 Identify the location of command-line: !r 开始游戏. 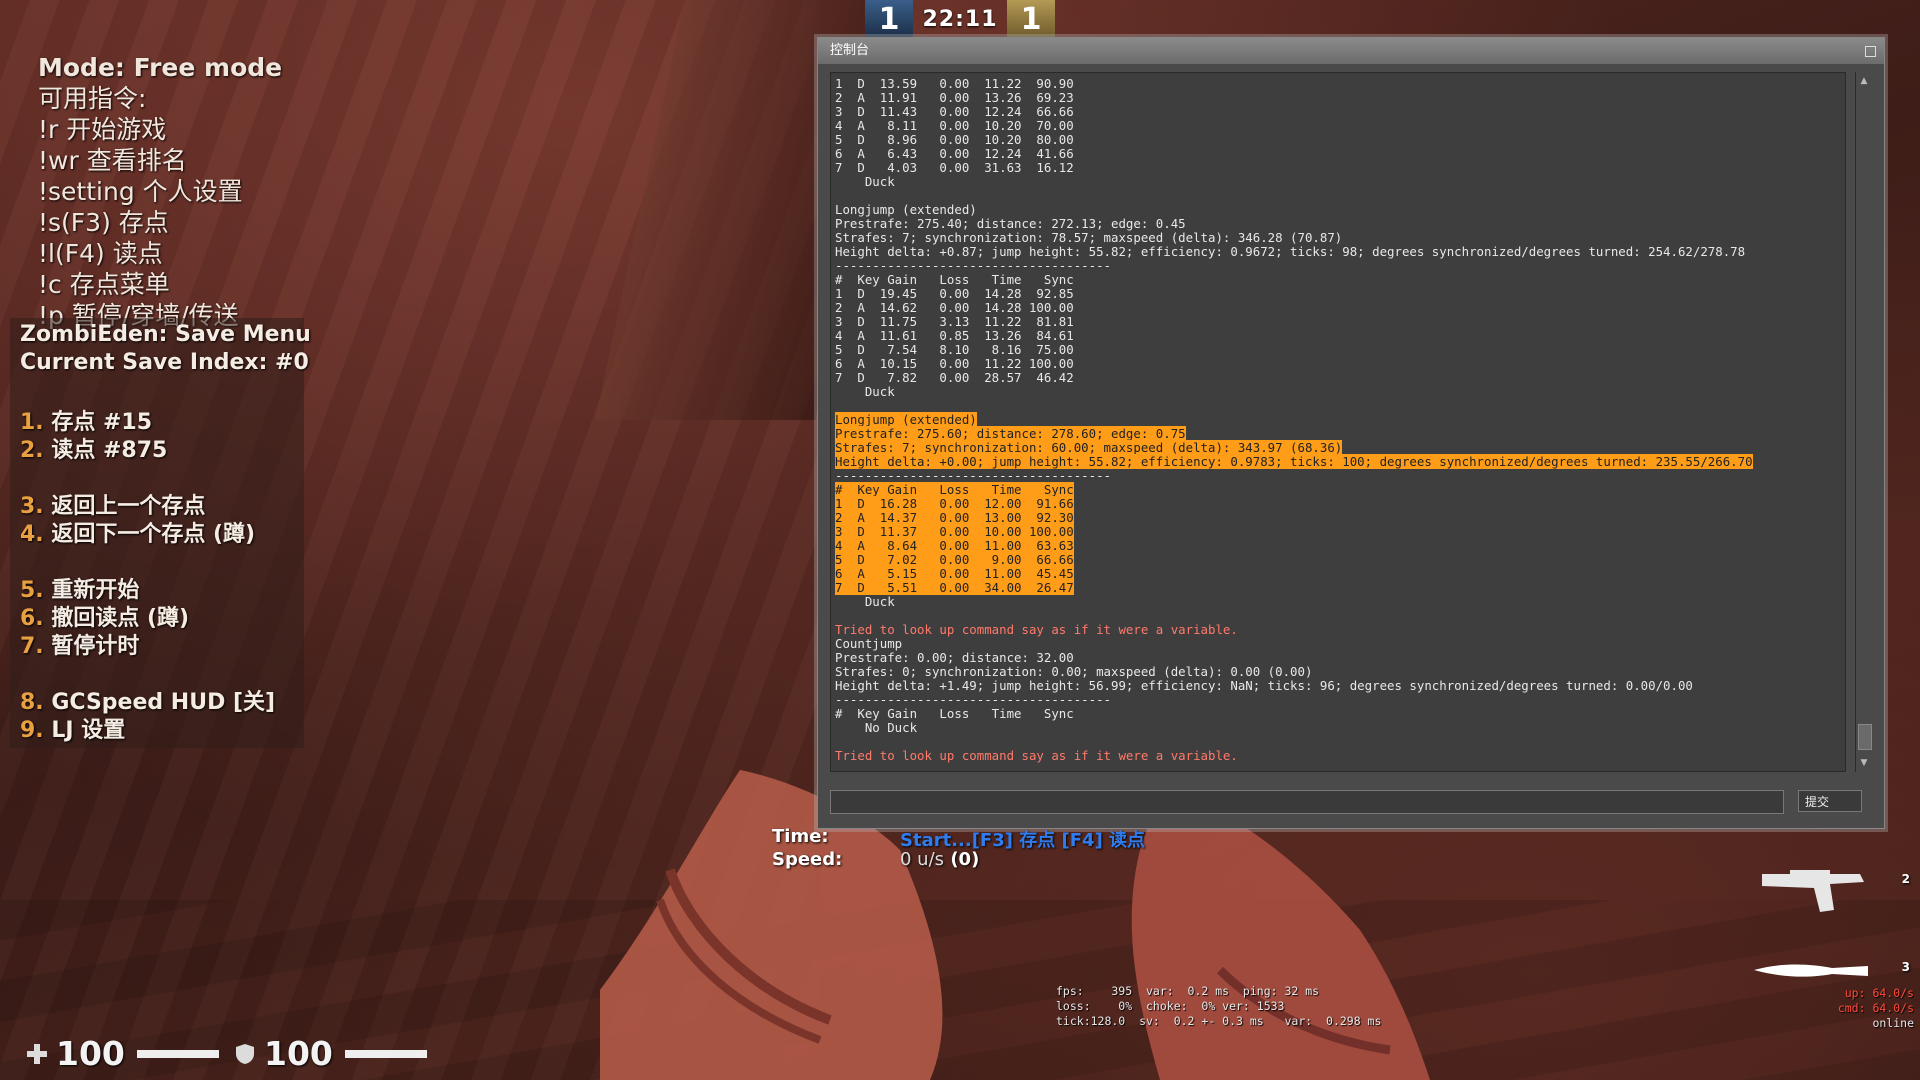
(102, 129).